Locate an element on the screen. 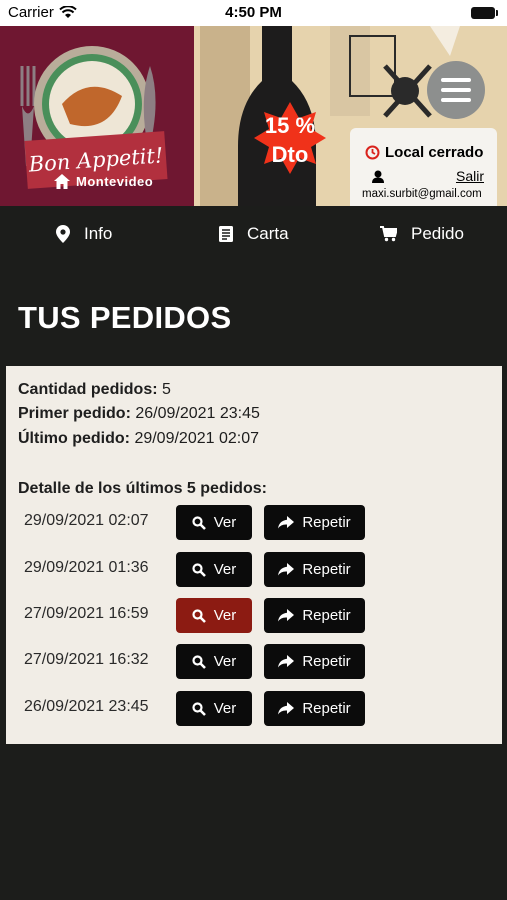 The height and width of the screenshot is (900, 507). order-row: 29/09/2021 01:36 Ver Repetir is located at coordinates (198, 570).